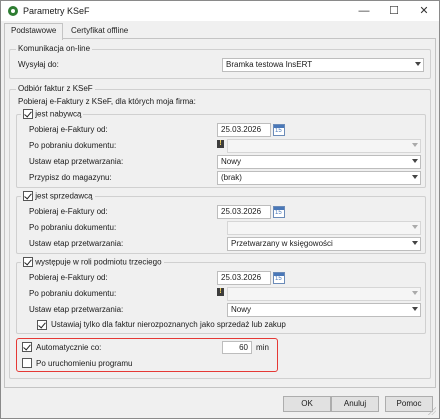 Image resolution: width=440 pixels, height=419 pixels. What do you see at coordinates (324, 310) in the screenshot?
I see `trzeci-stage-select: Nowy` at bounding box center [324, 310].